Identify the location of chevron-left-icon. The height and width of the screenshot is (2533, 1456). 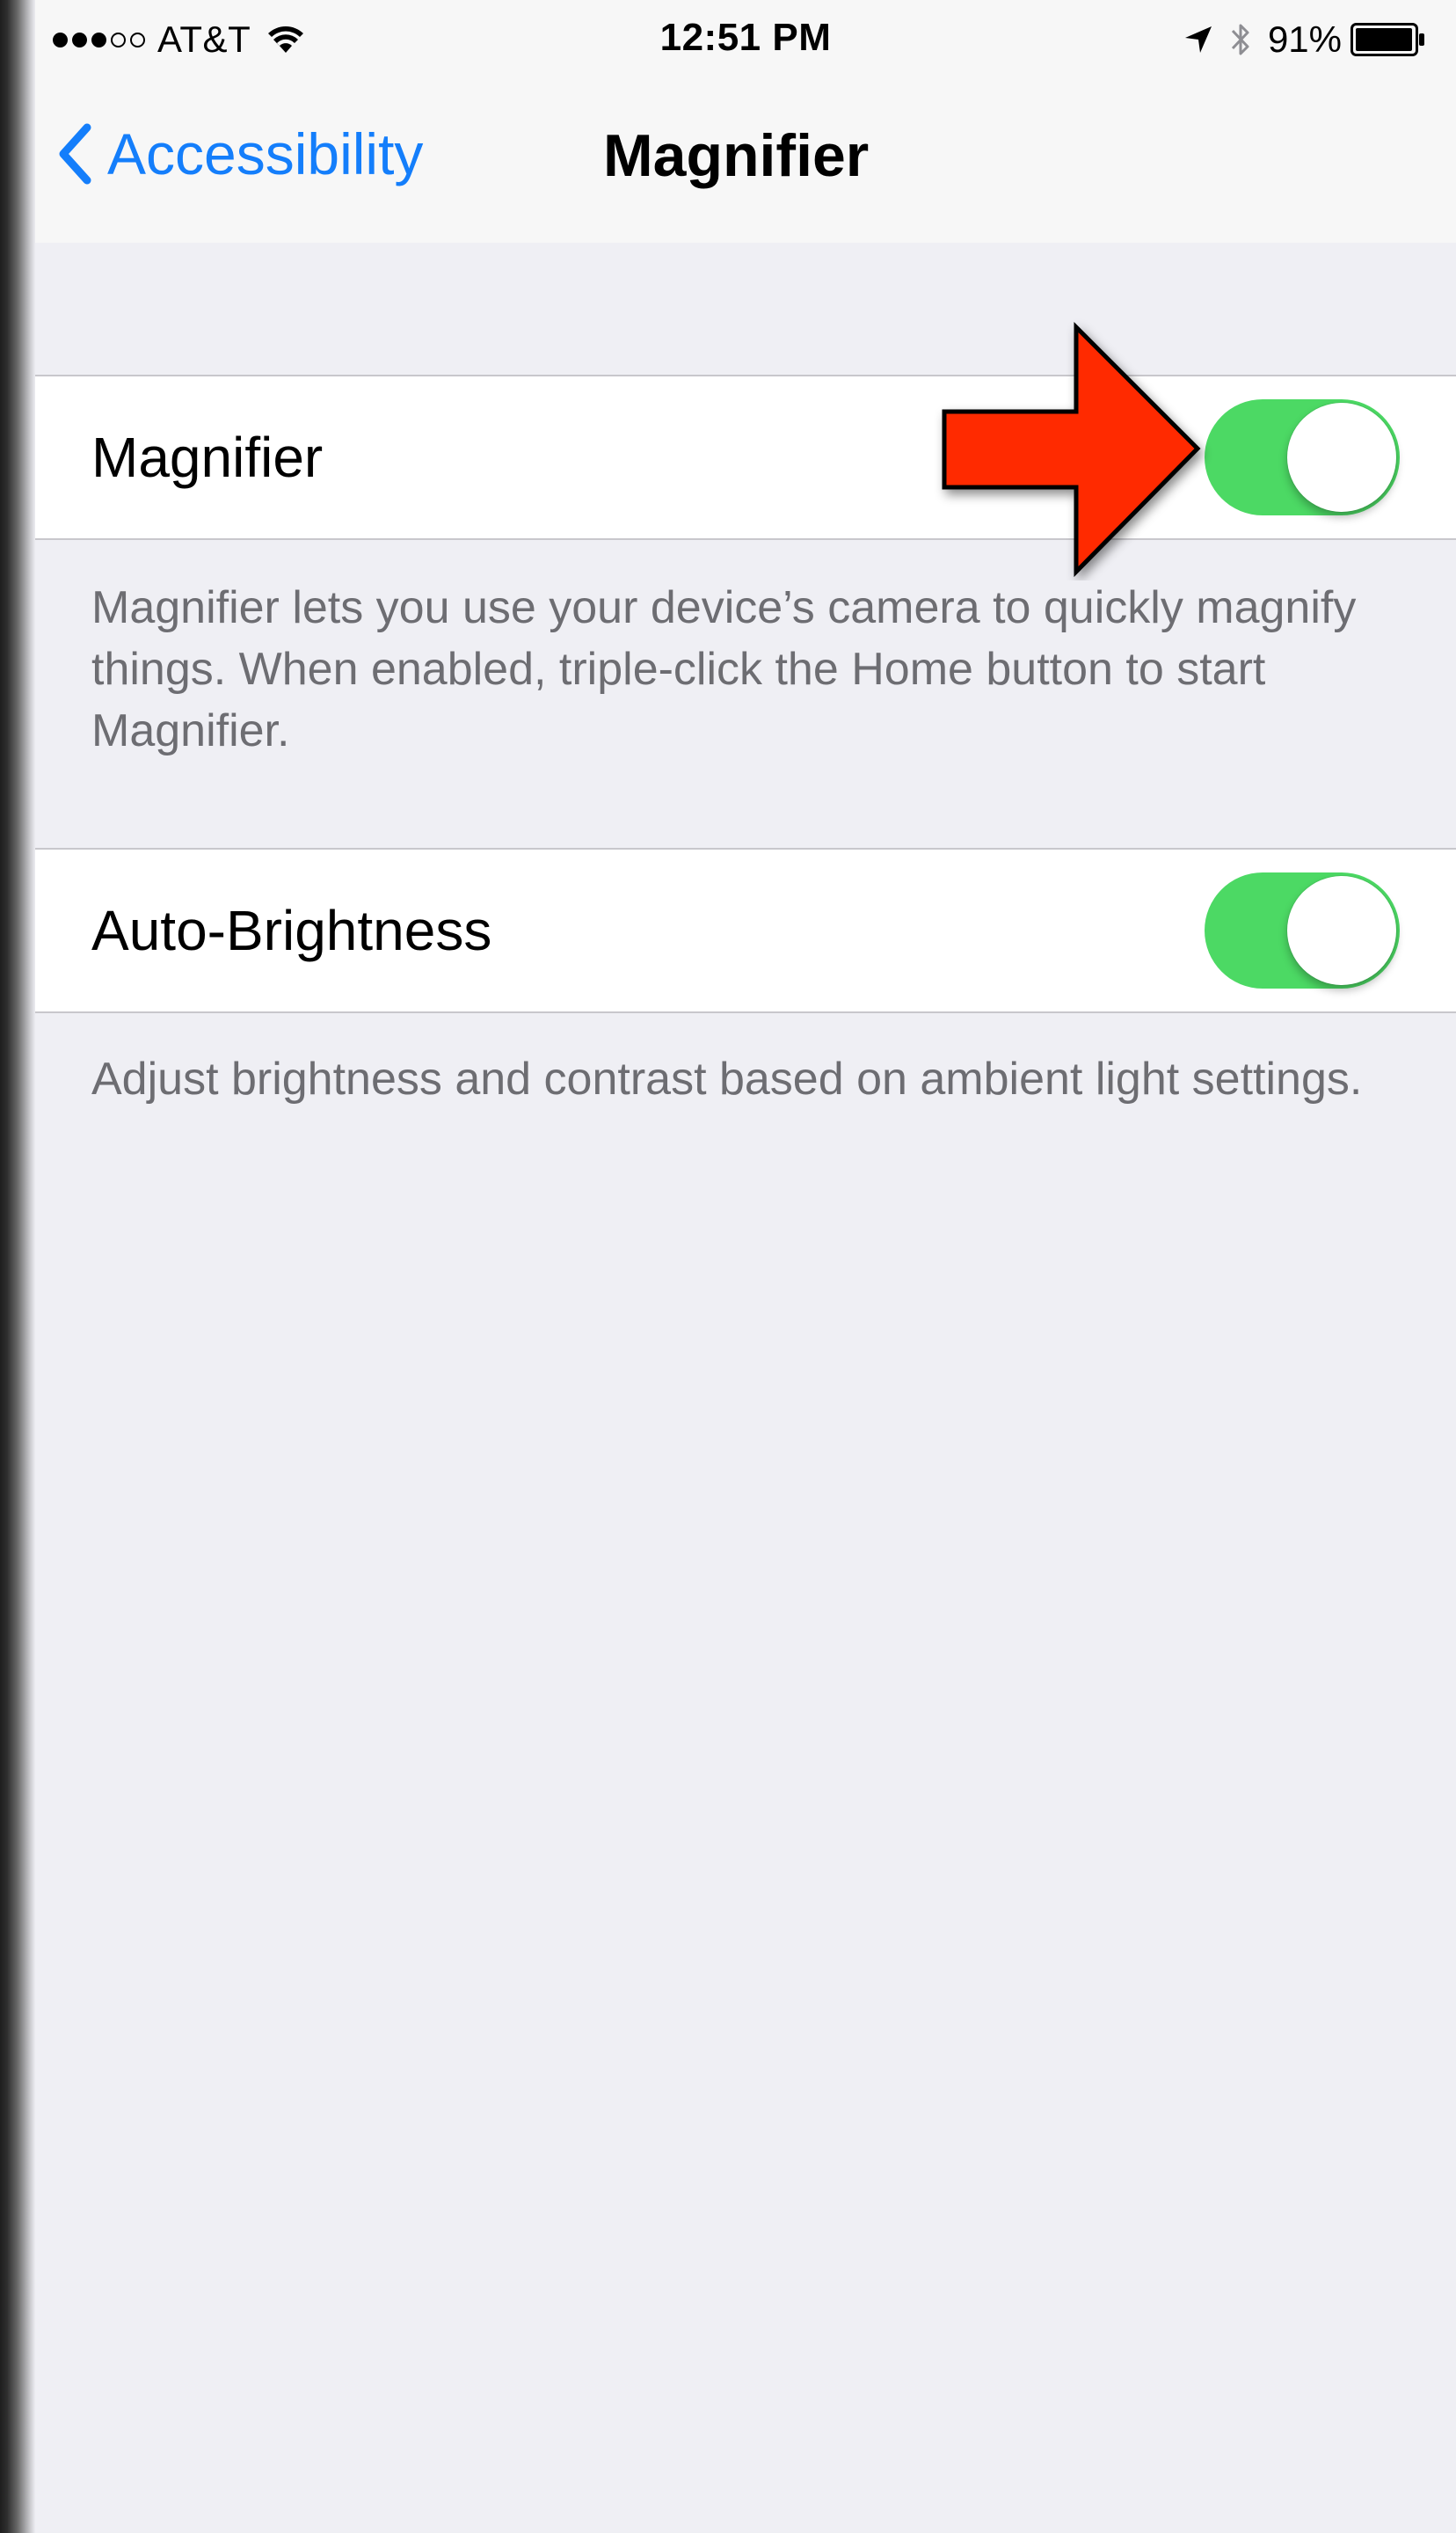
(75, 154).